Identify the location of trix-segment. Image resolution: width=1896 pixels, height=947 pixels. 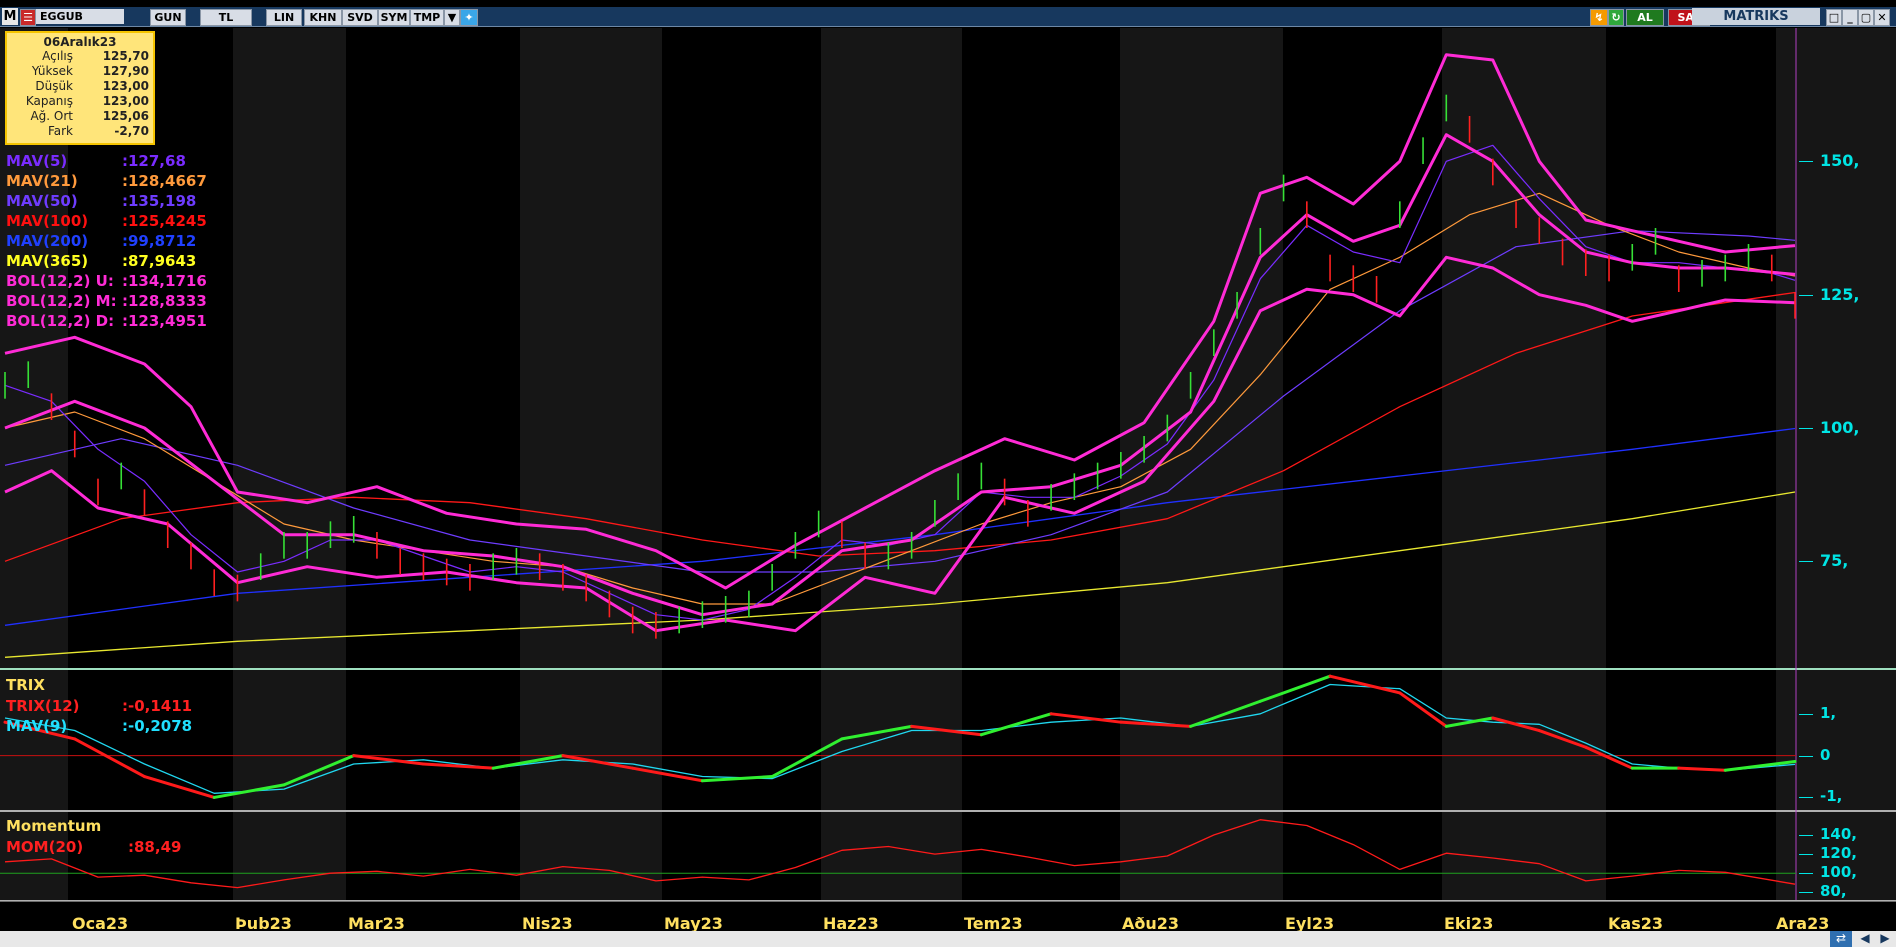
(1702, 769).